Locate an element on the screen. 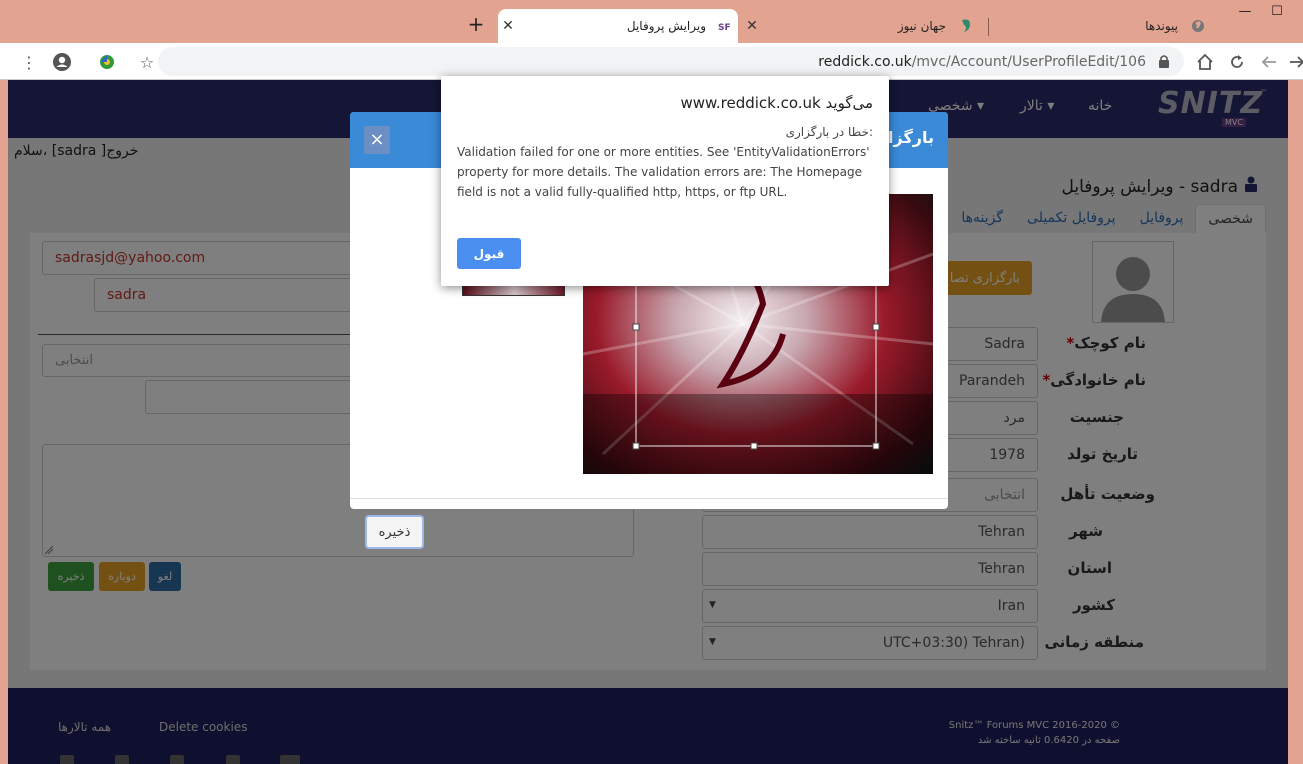  account-icon is located at coordinates (62, 62).